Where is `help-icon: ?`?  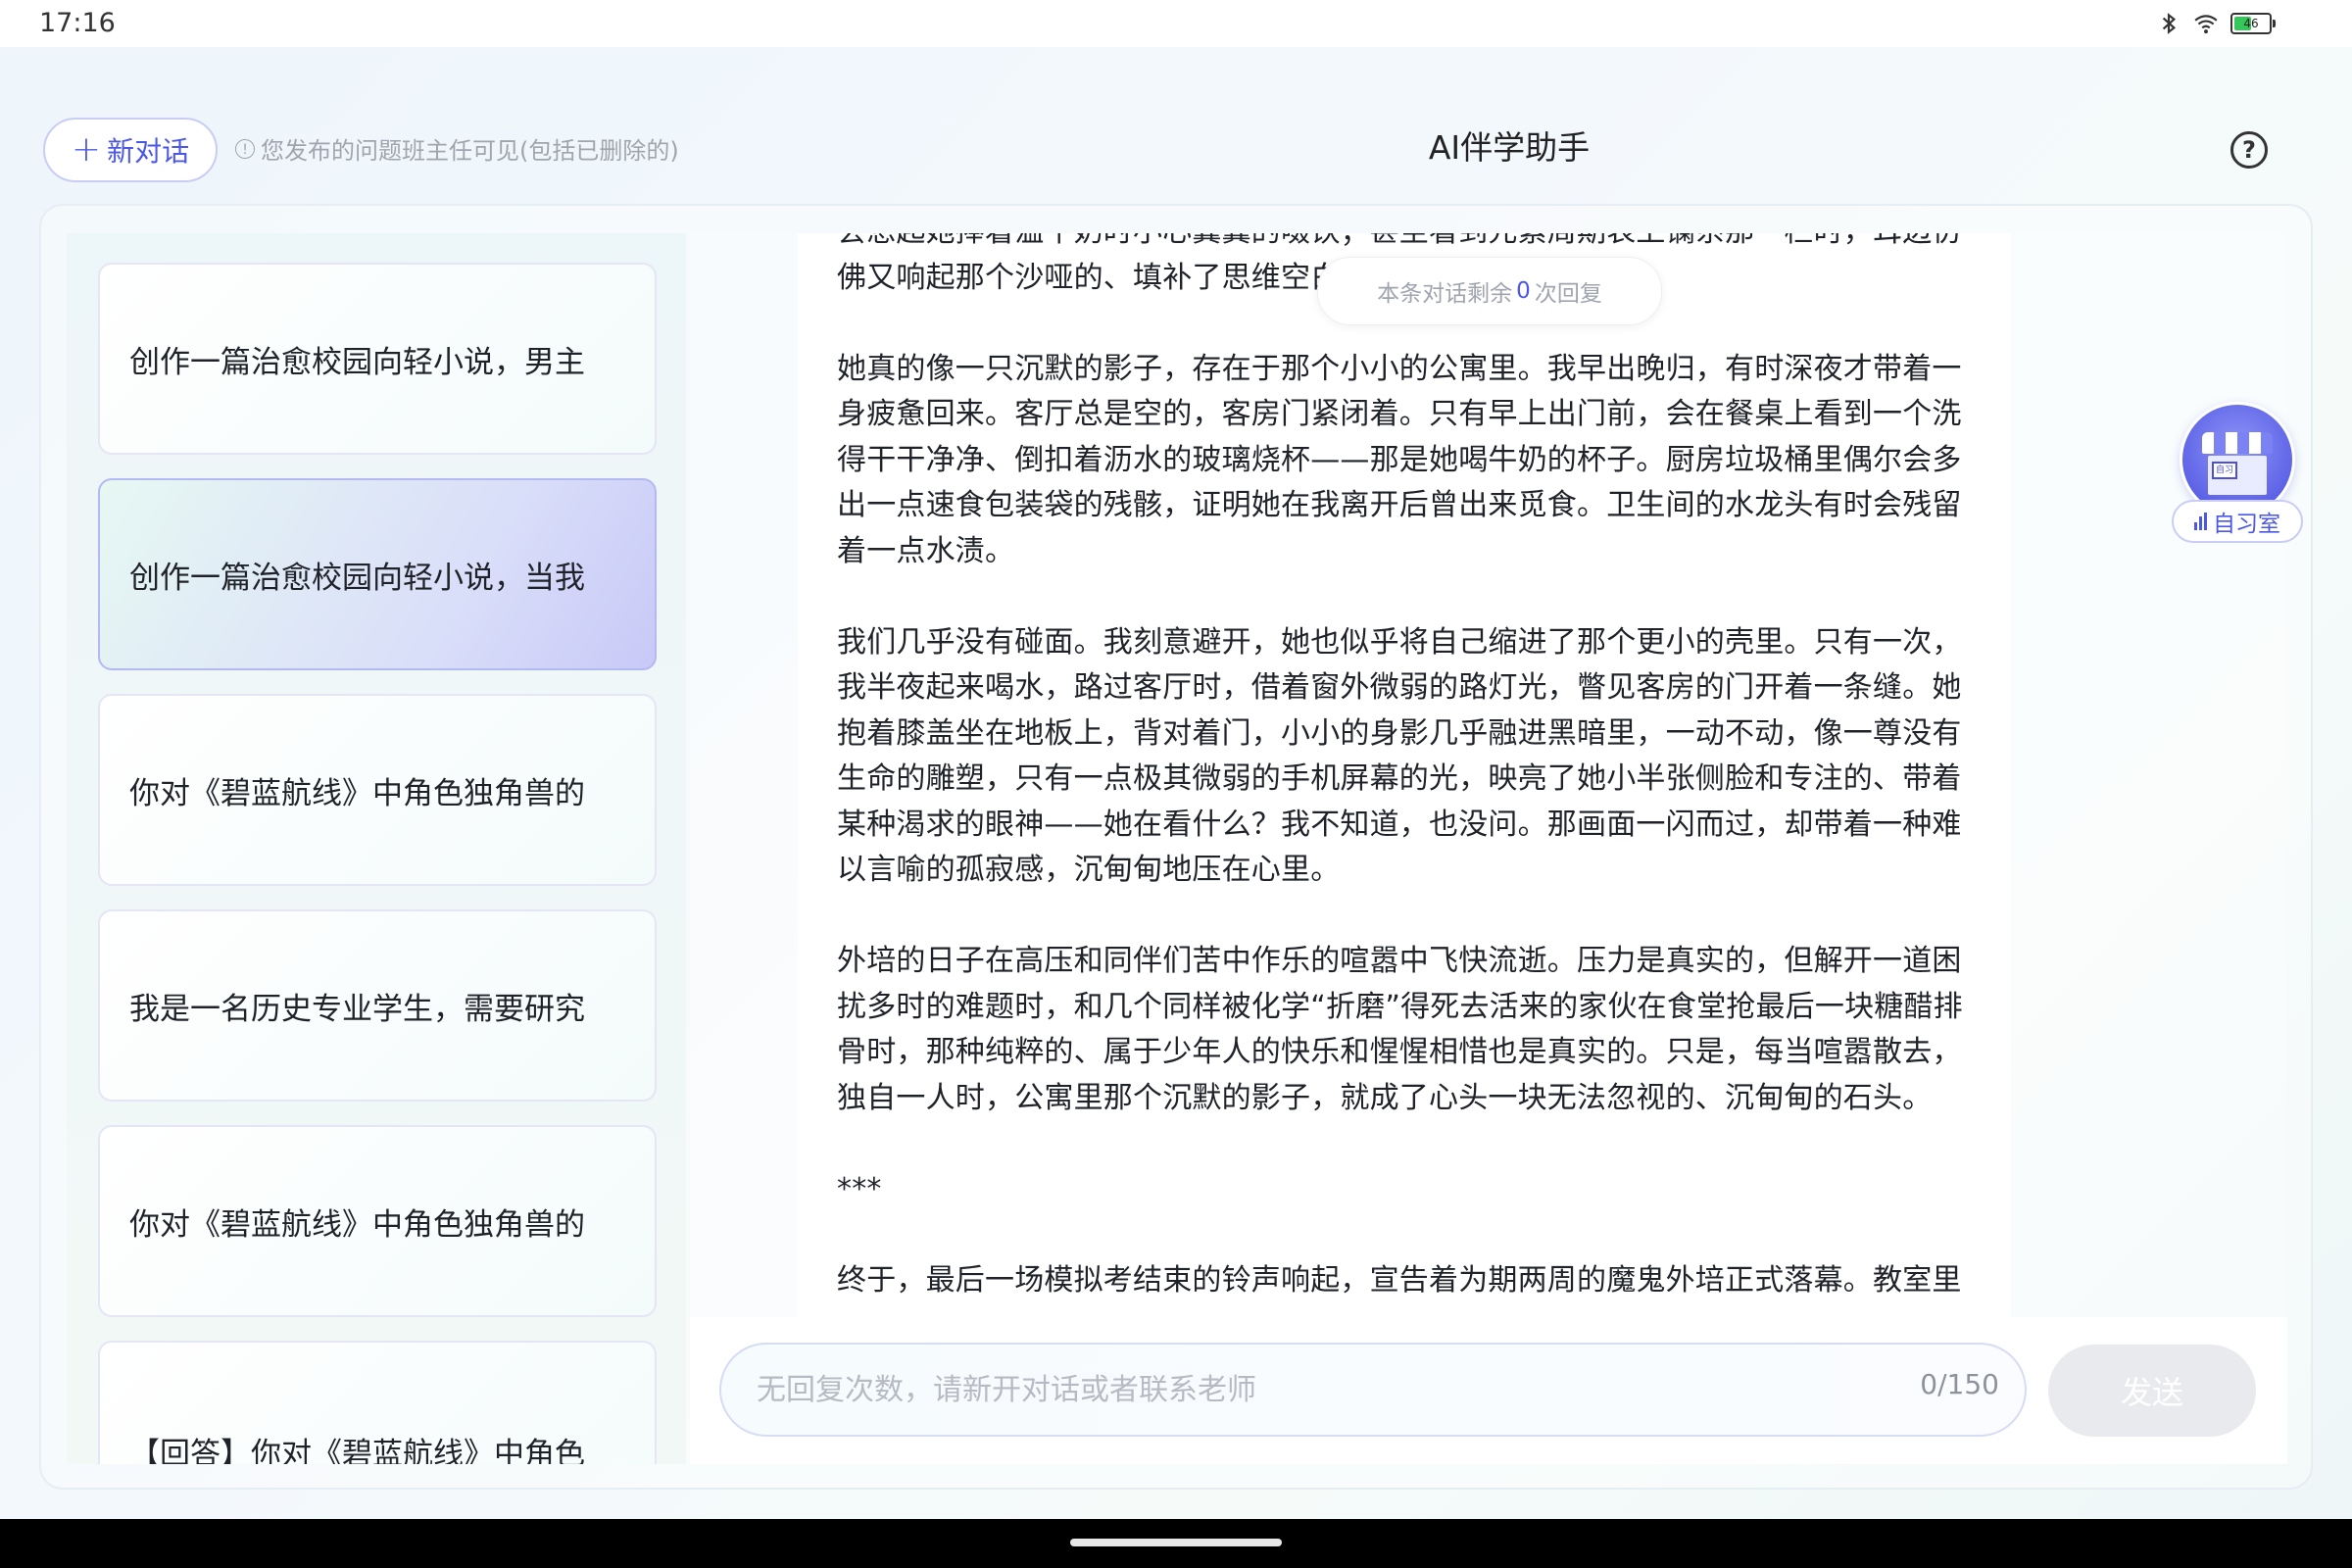
help-icon: ? is located at coordinates (2249, 150).